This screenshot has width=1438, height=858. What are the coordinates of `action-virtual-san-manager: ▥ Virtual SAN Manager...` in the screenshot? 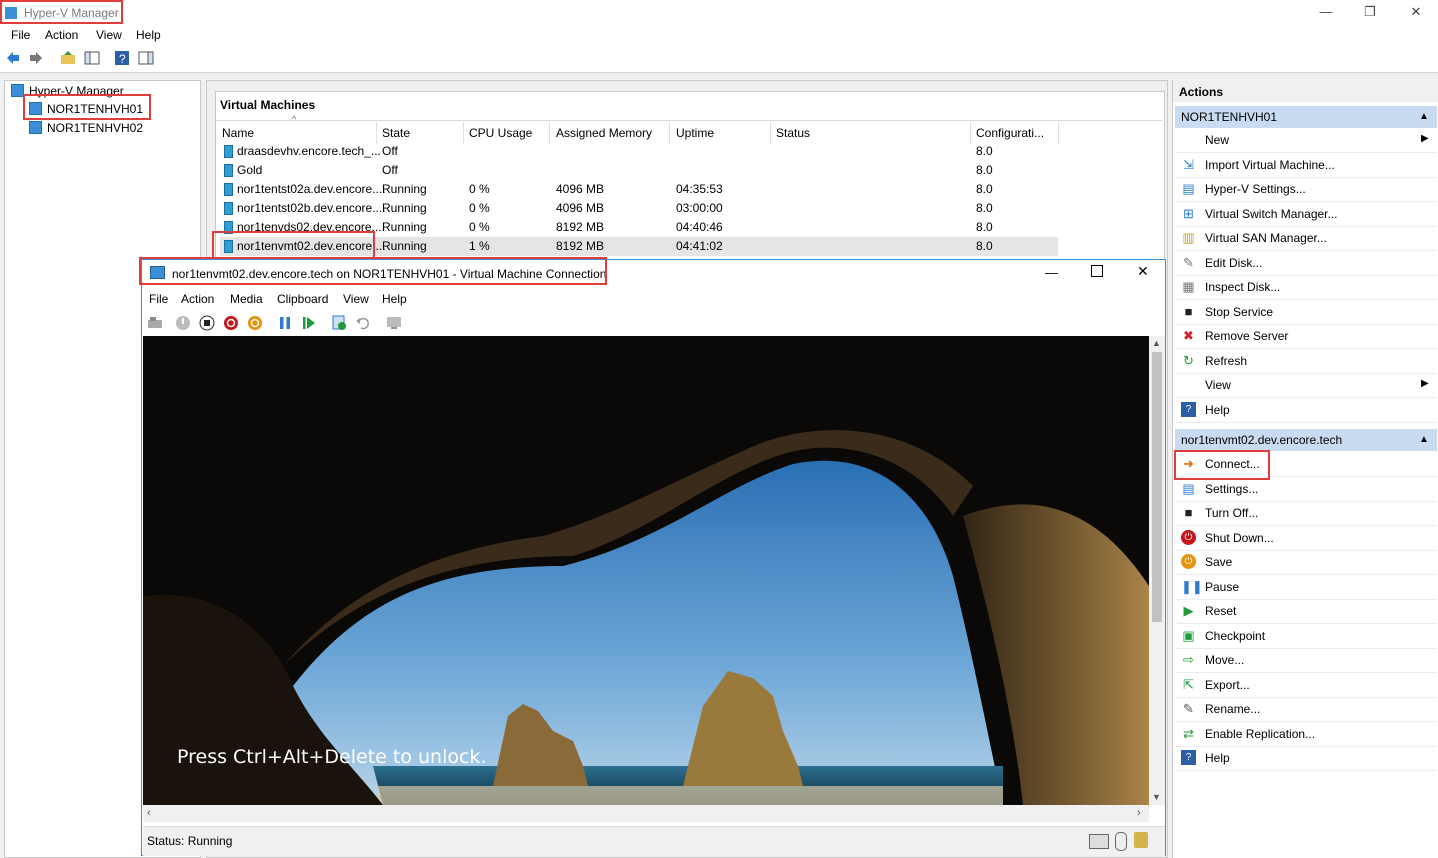 It's located at (1306, 238).